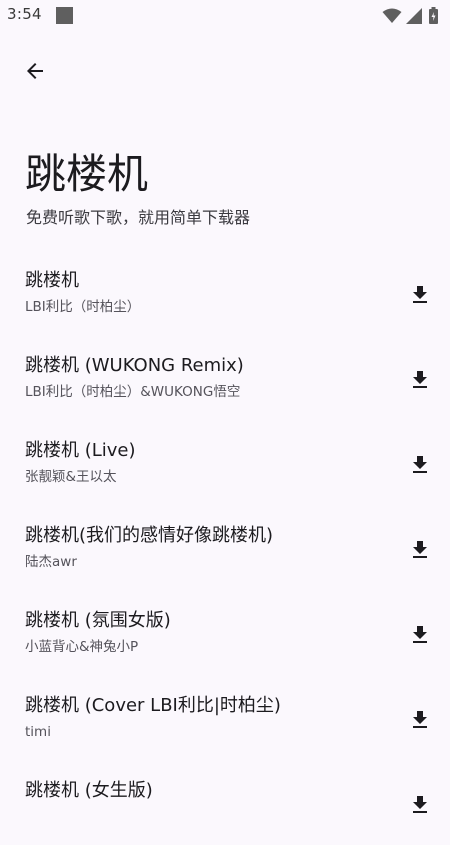  What do you see at coordinates (225, 717) in the screenshot?
I see `song-list-item: 跳楼机 (Cover LBI利比|时柏尘) timi` at bounding box center [225, 717].